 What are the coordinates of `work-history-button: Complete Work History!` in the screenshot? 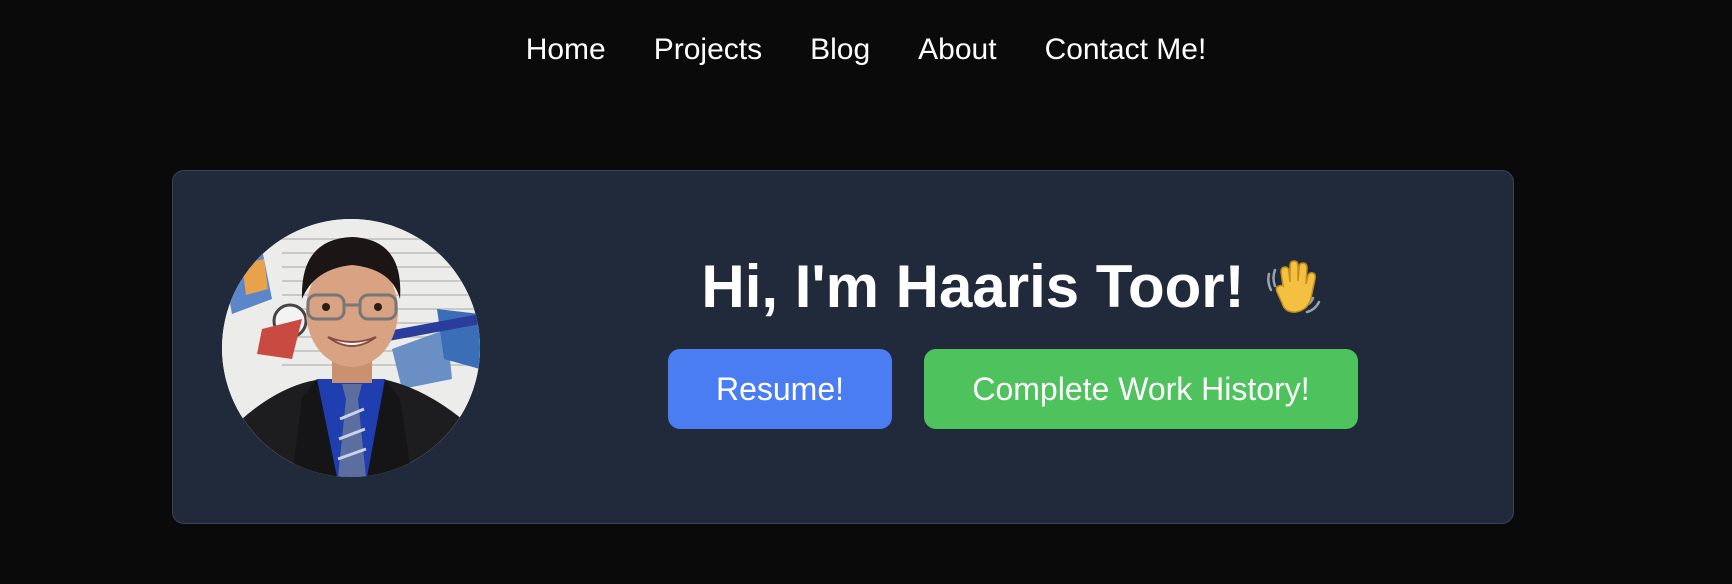 It's located at (1141, 389).